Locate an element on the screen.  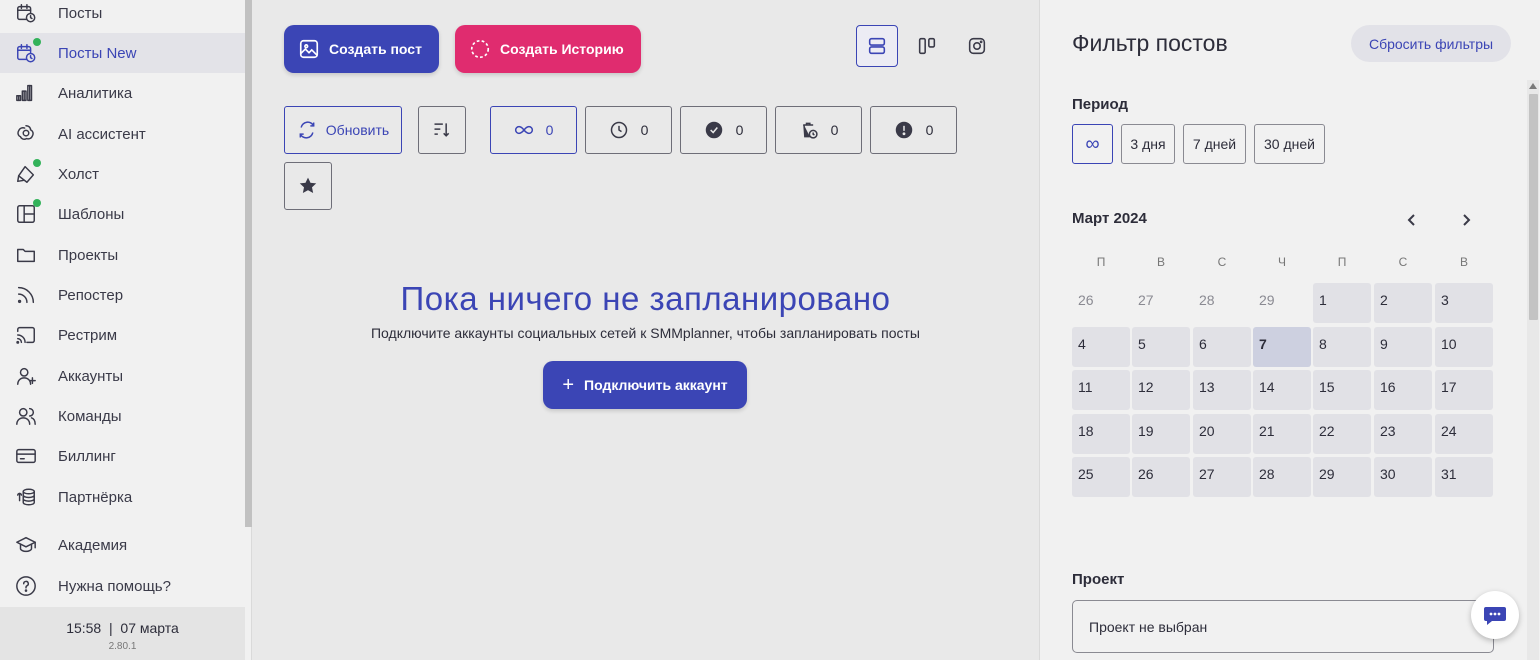
scroll-up-arrow is located at coordinates (1533, 86).